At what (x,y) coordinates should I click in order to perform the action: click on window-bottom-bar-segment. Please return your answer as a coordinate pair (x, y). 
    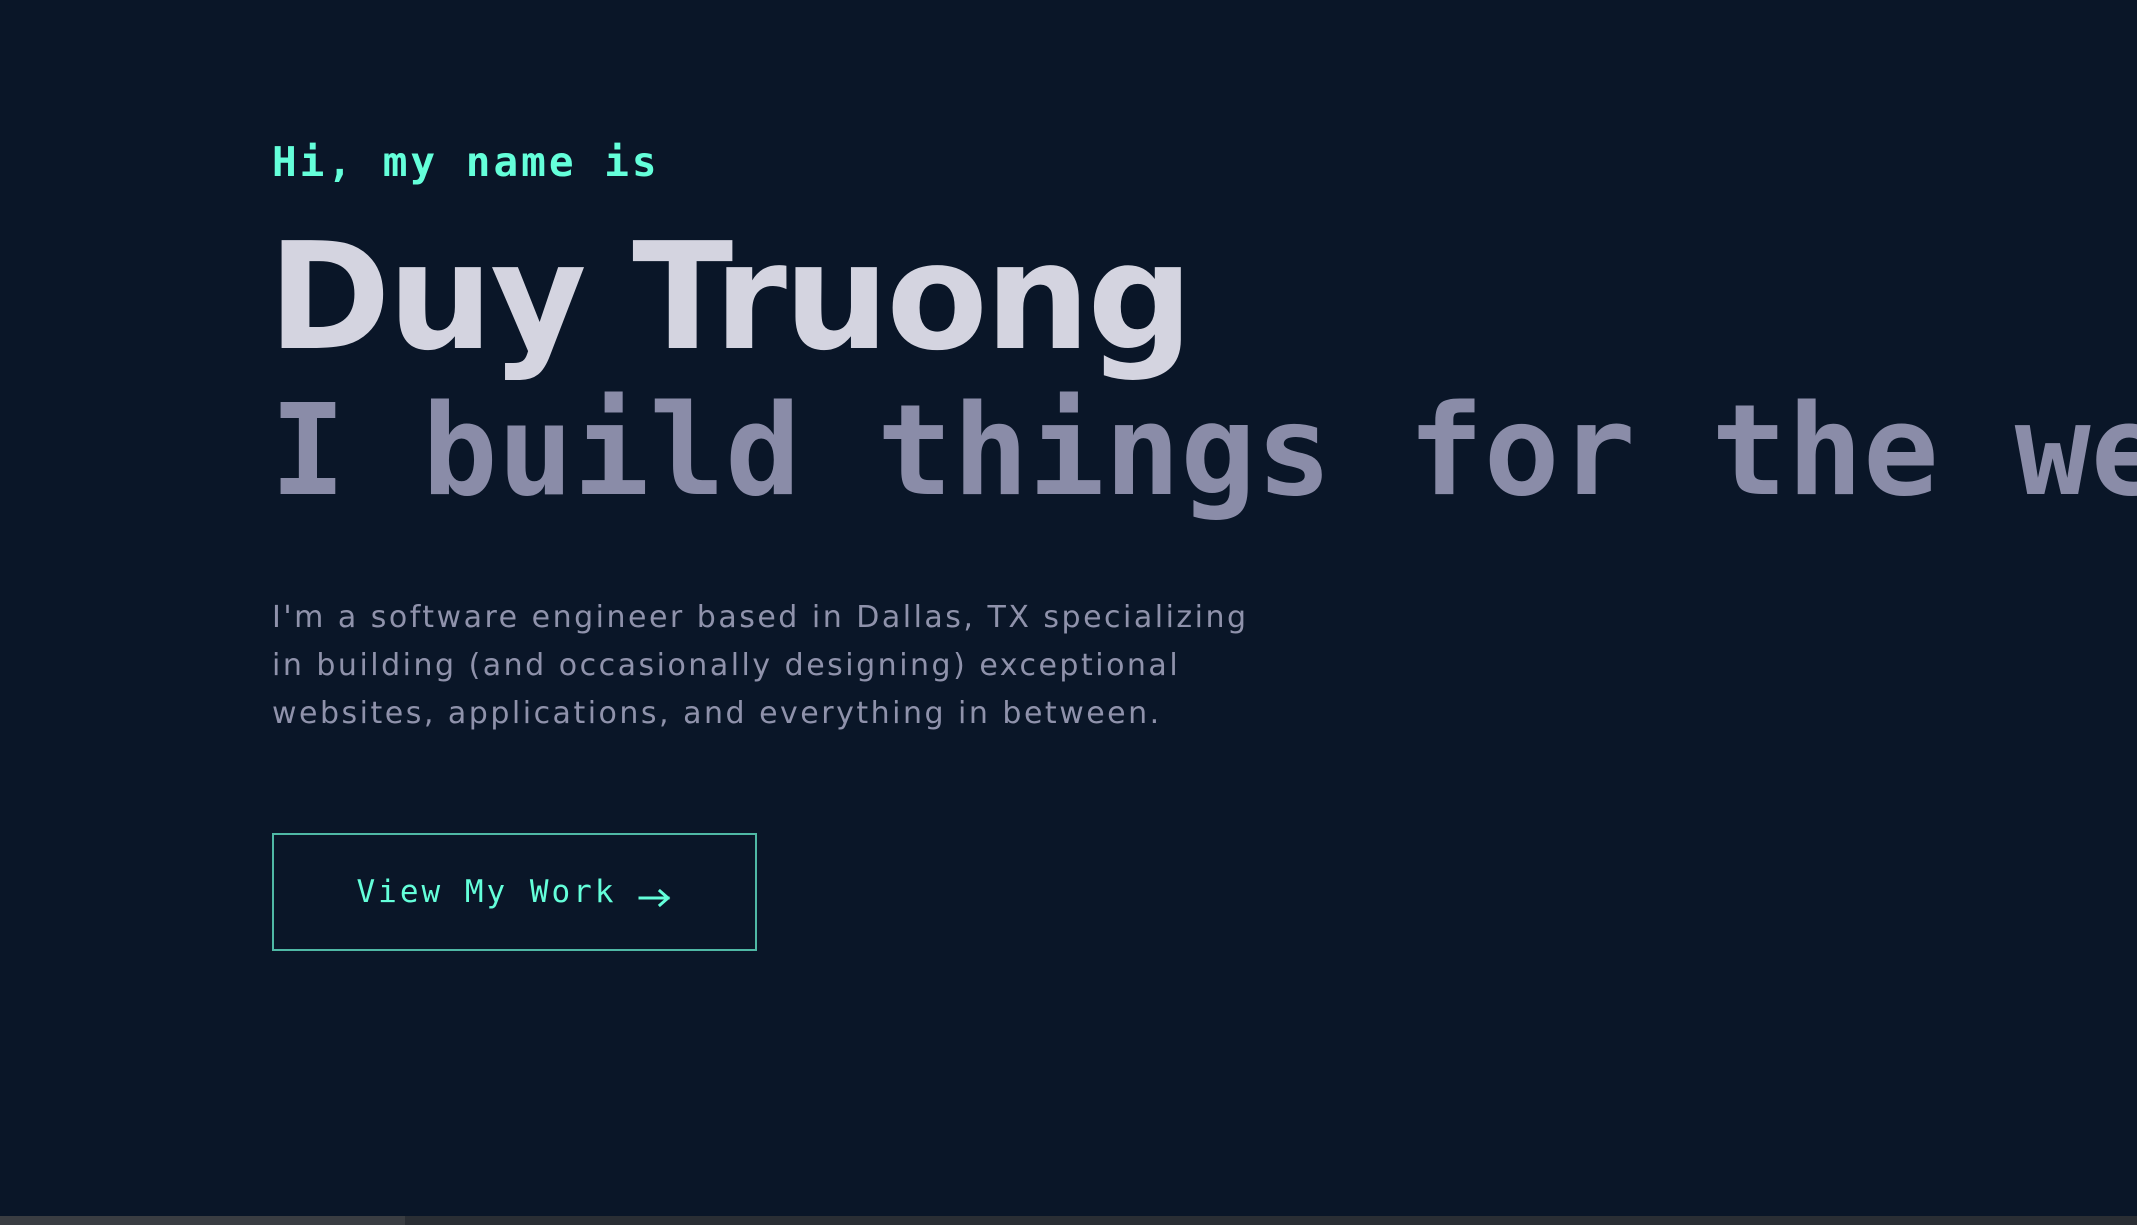
    Looking at the image, I should click on (202, 1220).